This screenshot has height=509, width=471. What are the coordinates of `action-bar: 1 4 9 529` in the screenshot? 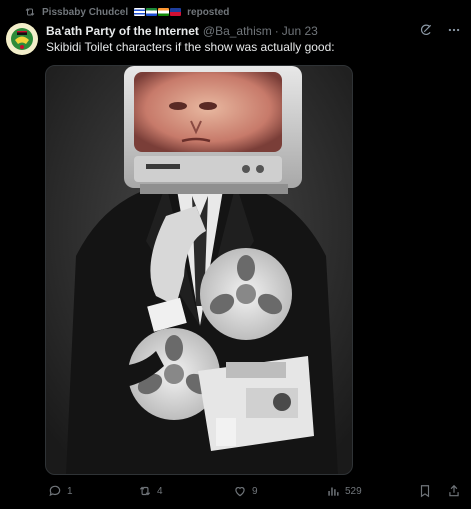 It's located at (235, 493).